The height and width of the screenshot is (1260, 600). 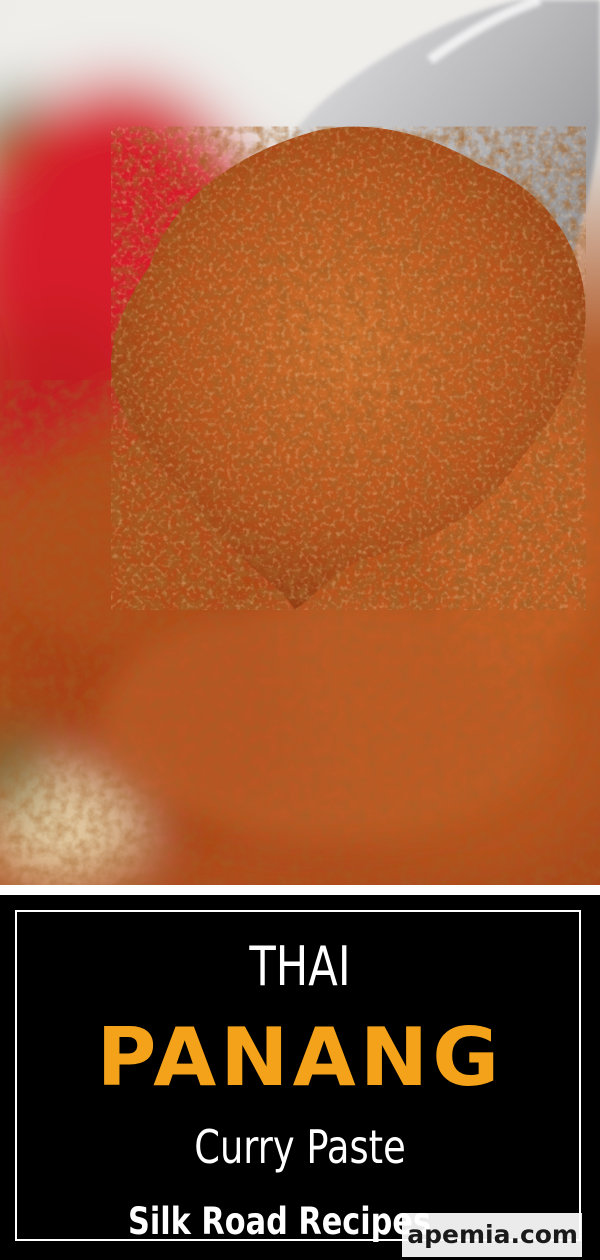 What do you see at coordinates (300, 1147) in the screenshot?
I see `title-line-curry-paste: Curry Paste` at bounding box center [300, 1147].